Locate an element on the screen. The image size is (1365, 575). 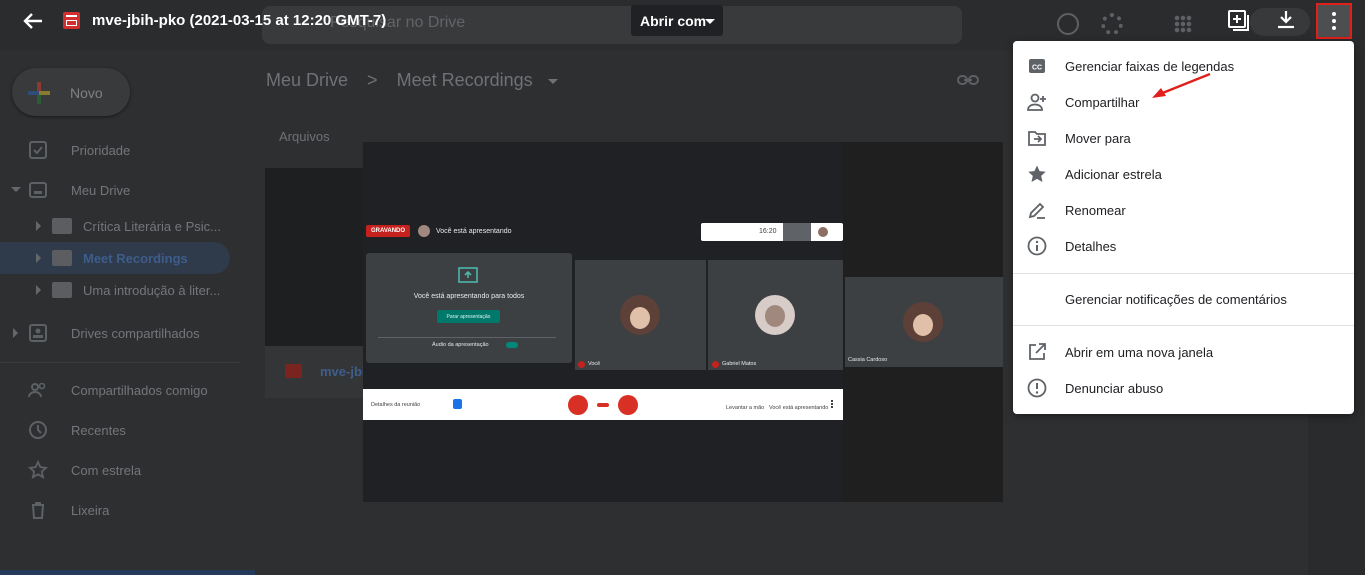
participant-tile: Cassia Cardoso is located at coordinates (924, 322).